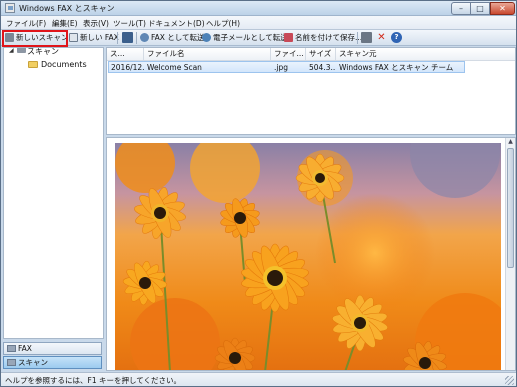 This screenshot has height=387, width=517. What do you see at coordinates (65, 23) in the screenshot?
I see `menu-edit: 編集(E)` at bounding box center [65, 23].